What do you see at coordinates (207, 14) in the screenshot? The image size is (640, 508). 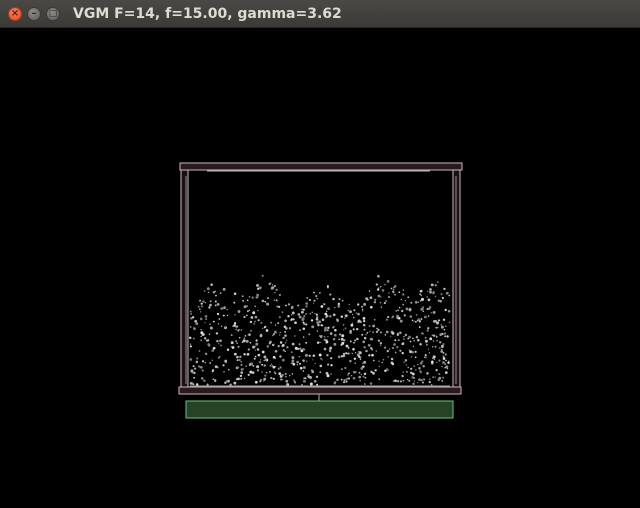 I see `window-title: VGM F=14, f=15.00, gamma=3.62` at bounding box center [207, 14].